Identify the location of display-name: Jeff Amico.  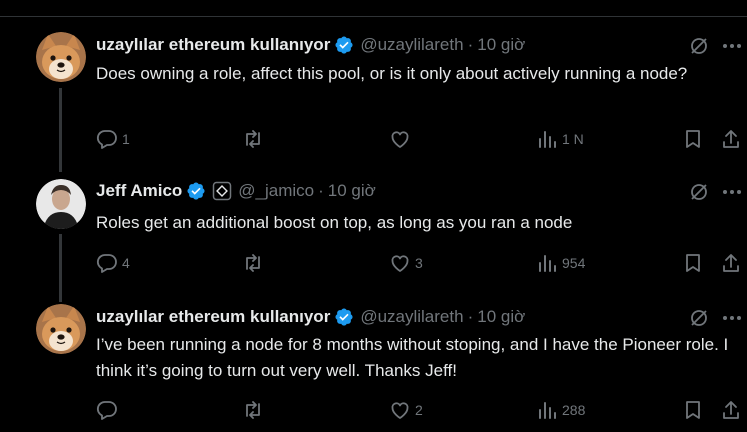
(139, 191).